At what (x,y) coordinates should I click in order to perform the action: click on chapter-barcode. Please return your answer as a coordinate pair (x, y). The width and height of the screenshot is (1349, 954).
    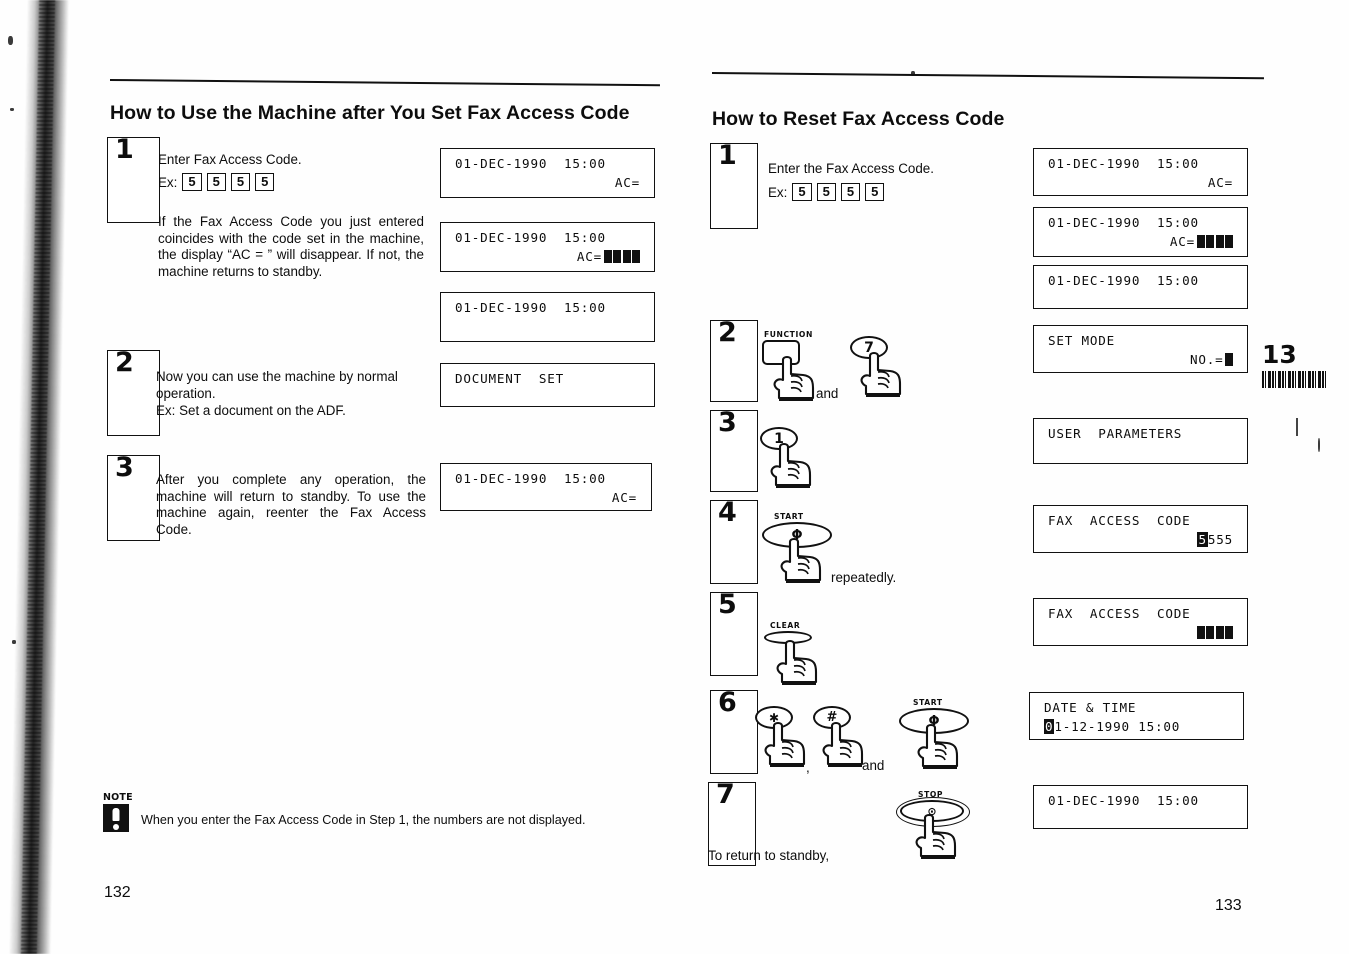
    Looking at the image, I should click on (1295, 379).